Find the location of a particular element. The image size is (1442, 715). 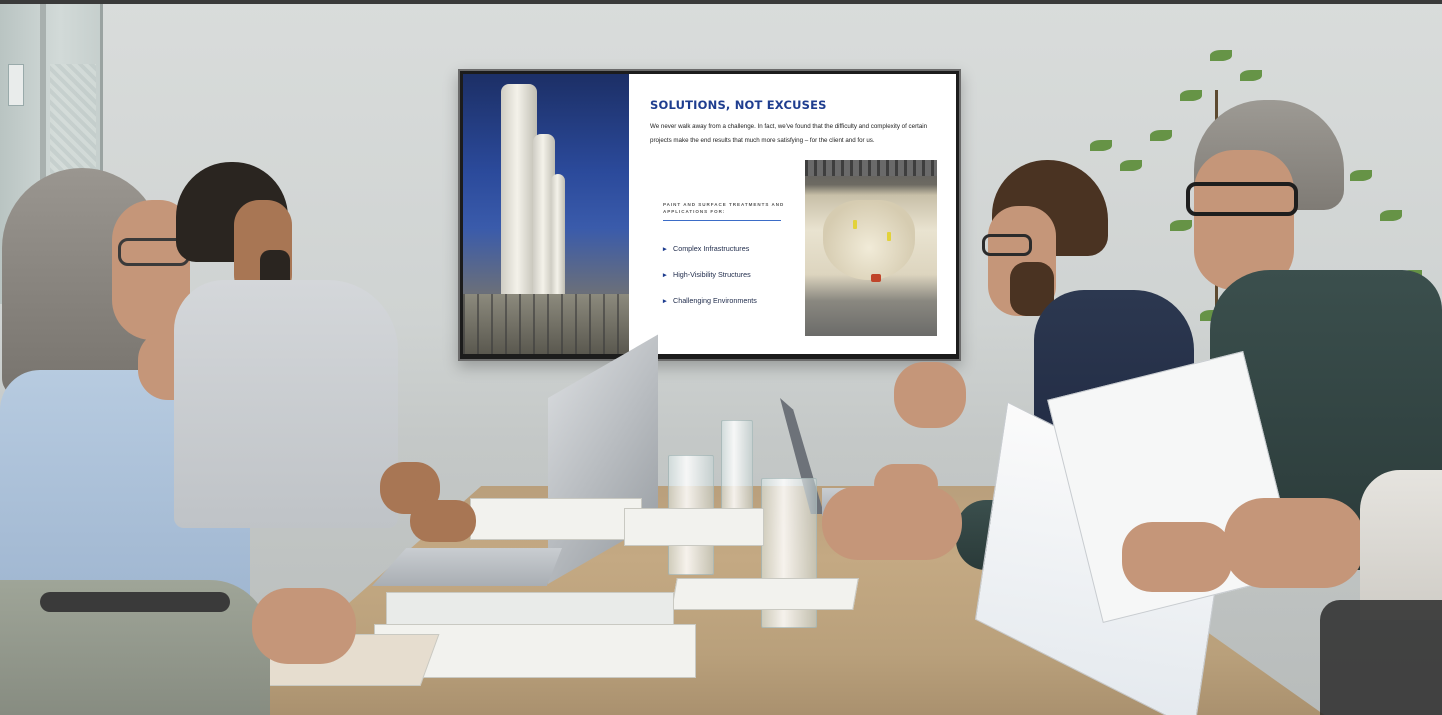

foreground-hand is located at coordinates (304, 626).